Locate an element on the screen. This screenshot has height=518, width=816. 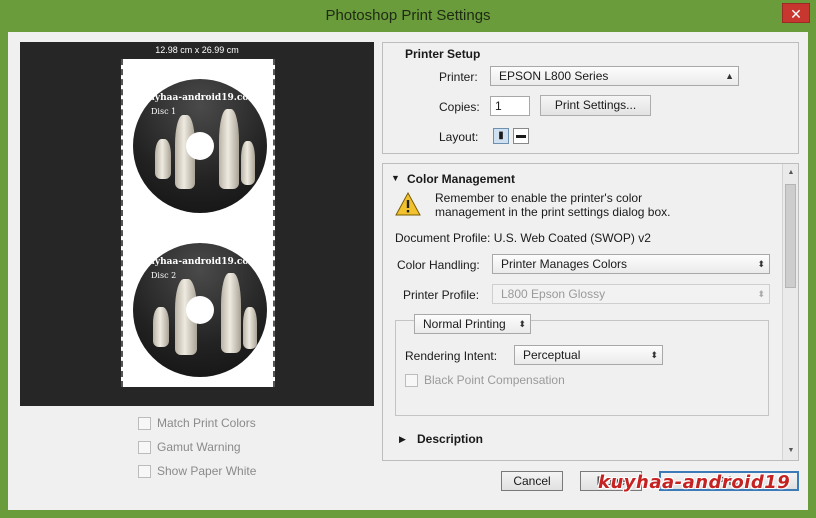
color-management-heading: Color Management is located at coordinates (461, 179).